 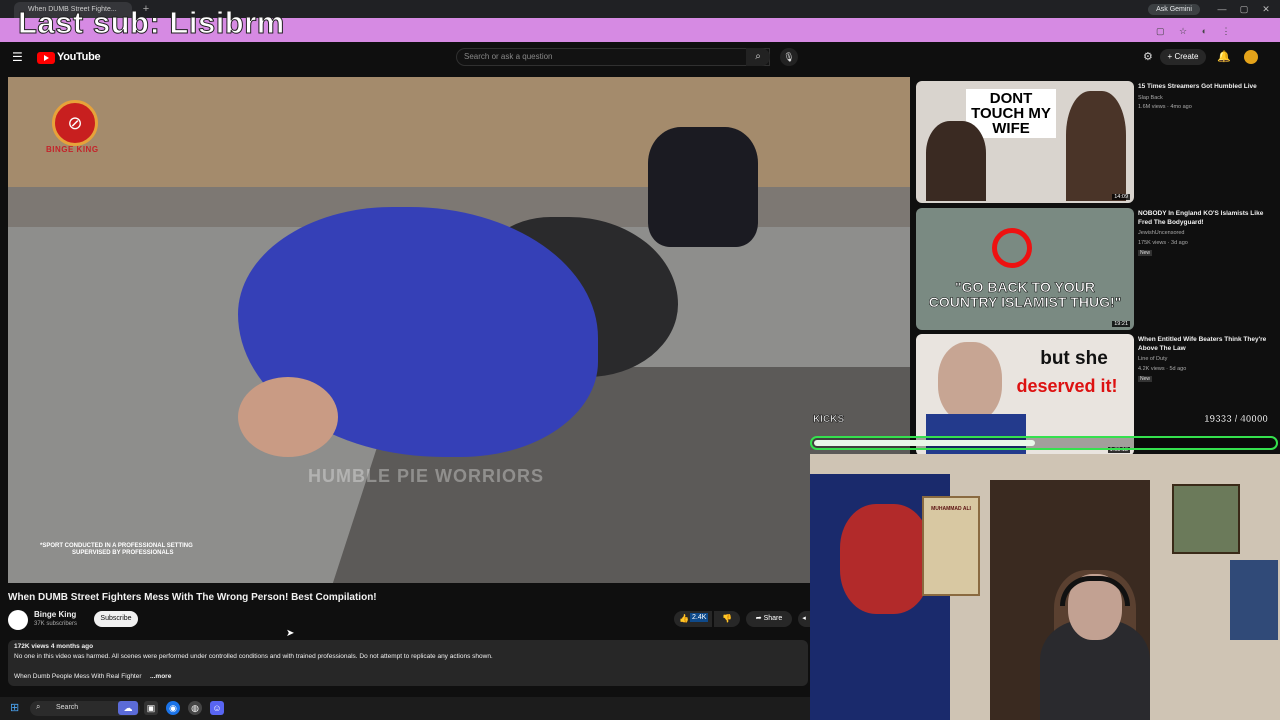 What do you see at coordinates (123, 553) in the screenshot?
I see `video-disclaimer-line2: SUPERVISED BY PROFESSIONALS` at bounding box center [123, 553].